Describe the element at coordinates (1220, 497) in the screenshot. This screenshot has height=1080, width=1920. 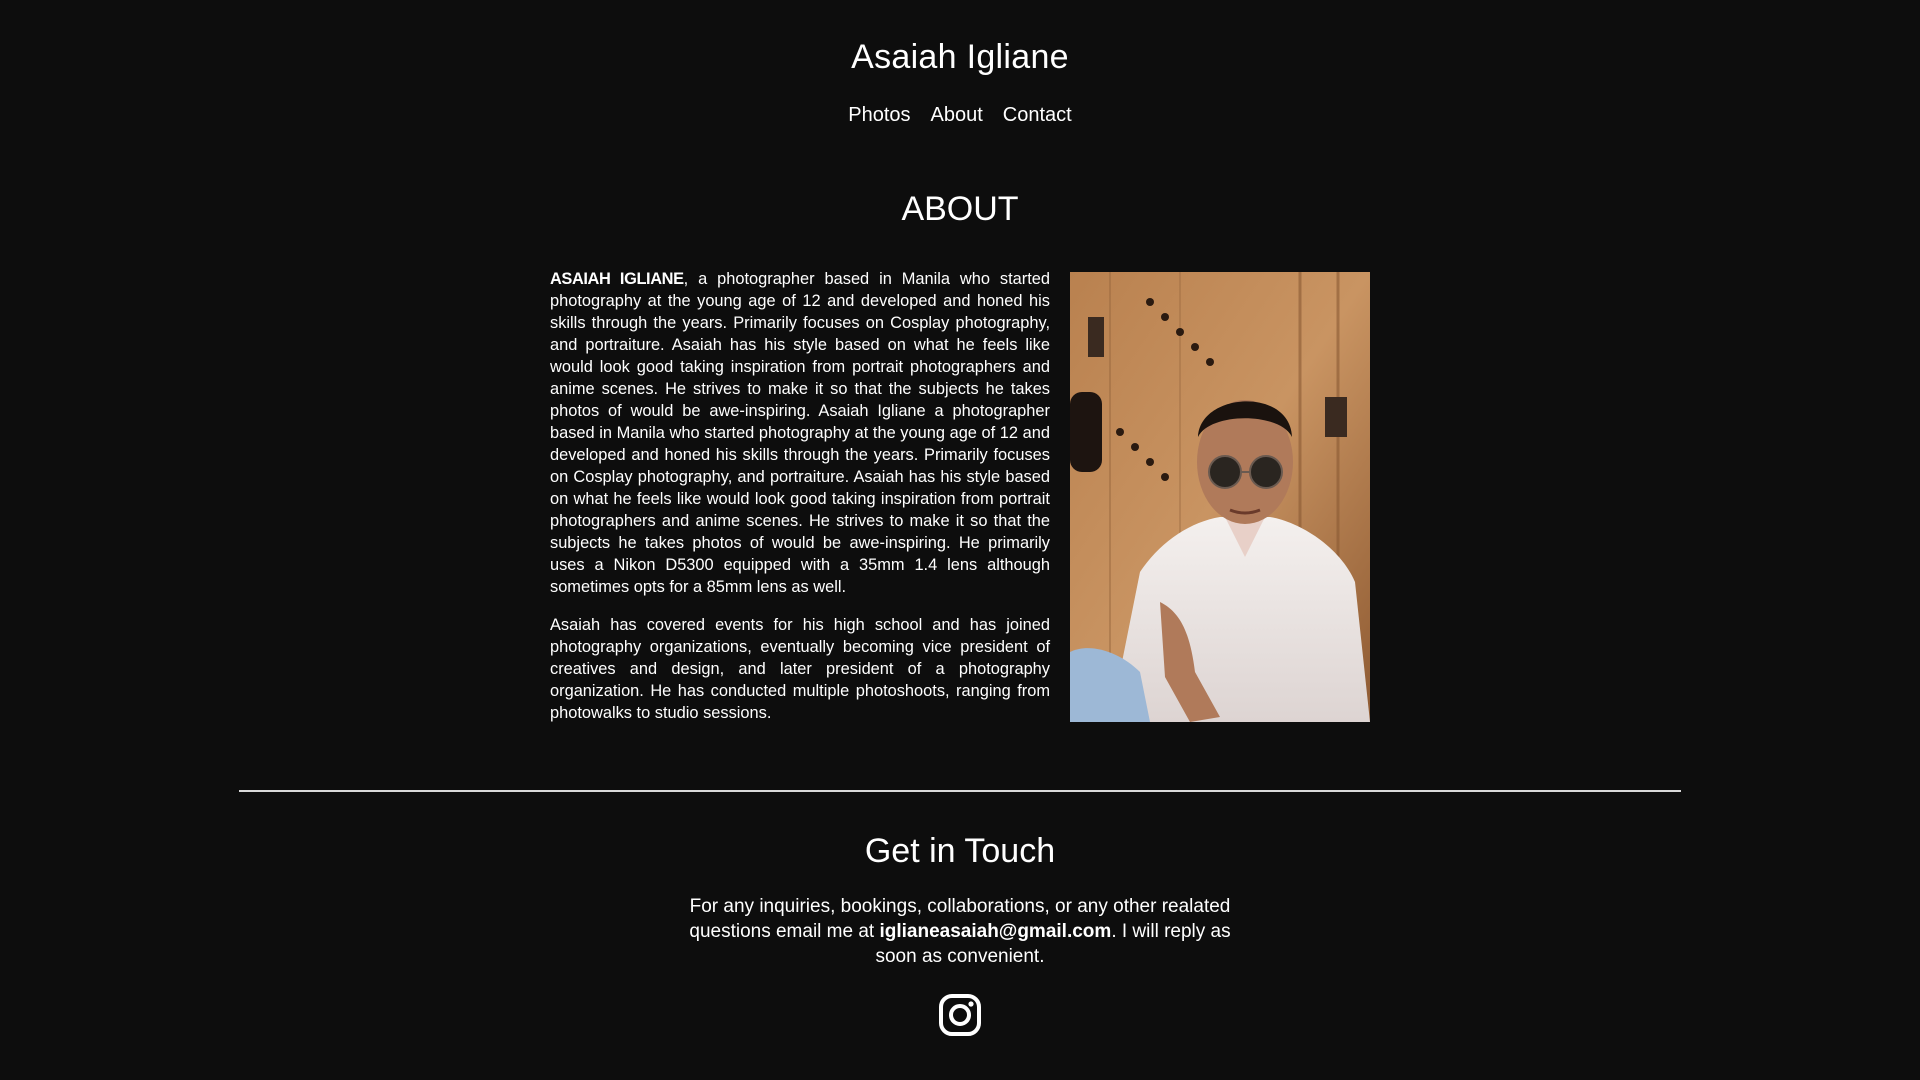
I see `portrait-photo` at that location.